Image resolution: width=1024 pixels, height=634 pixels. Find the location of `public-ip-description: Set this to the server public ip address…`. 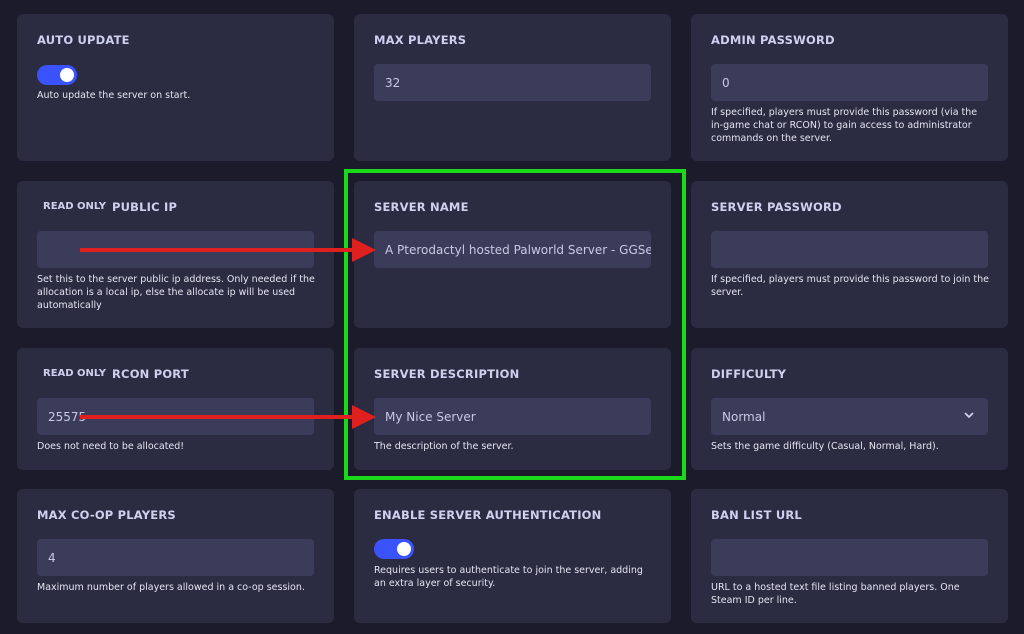

public-ip-description: Set this to the server public ip address… is located at coordinates (176, 292).